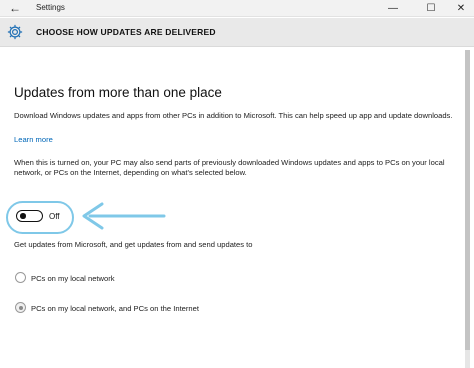  What do you see at coordinates (431, 8) in the screenshot?
I see `maximize-button: ☐` at bounding box center [431, 8].